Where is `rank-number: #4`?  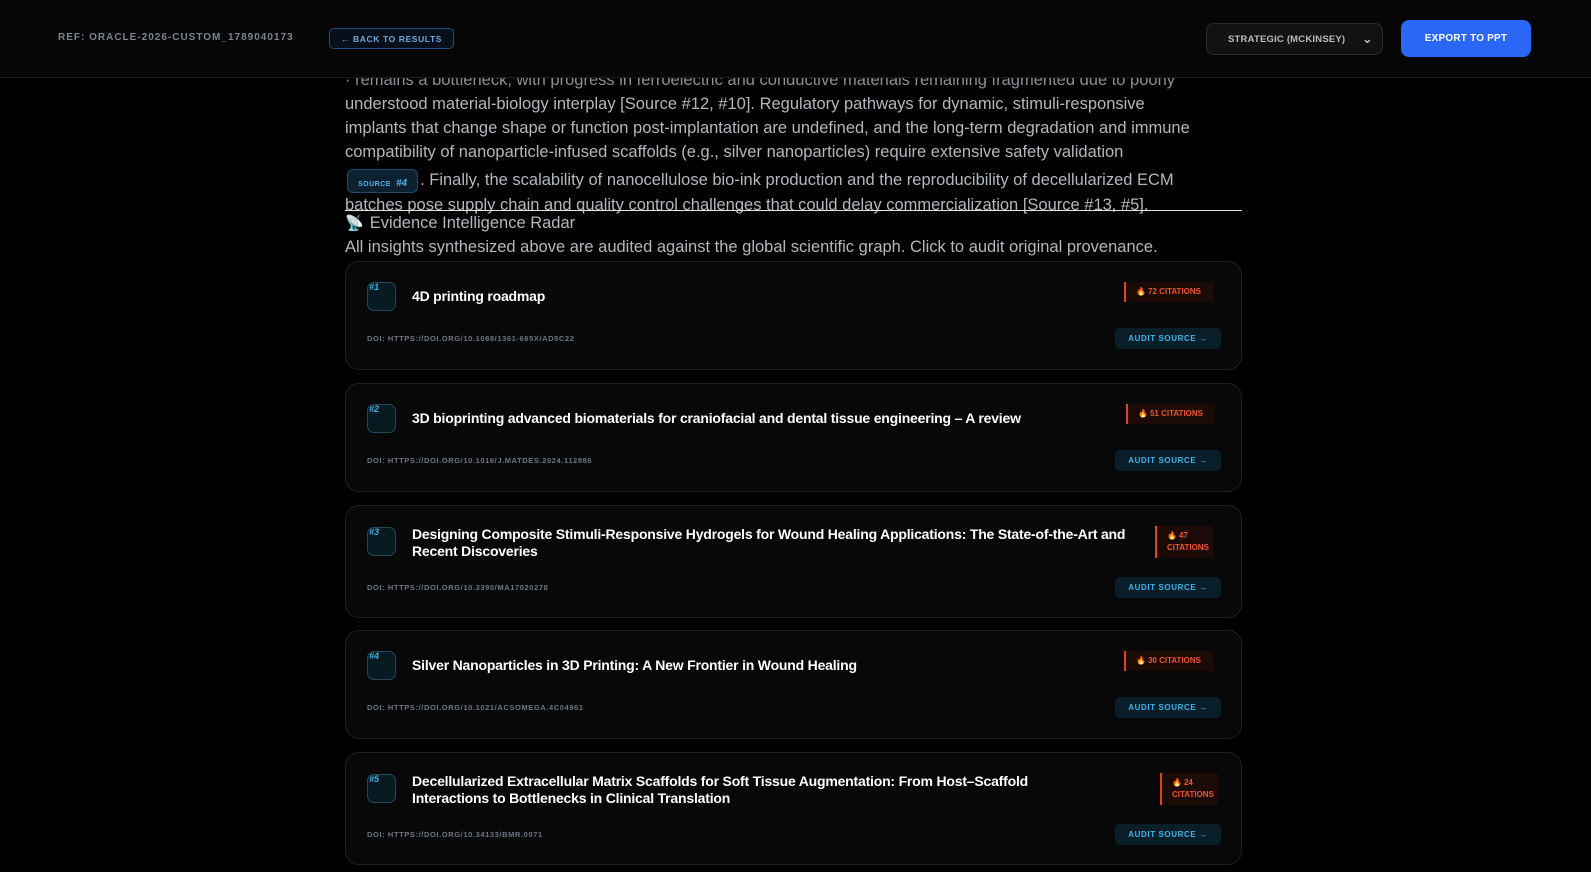
rank-number: #4 is located at coordinates (374, 656).